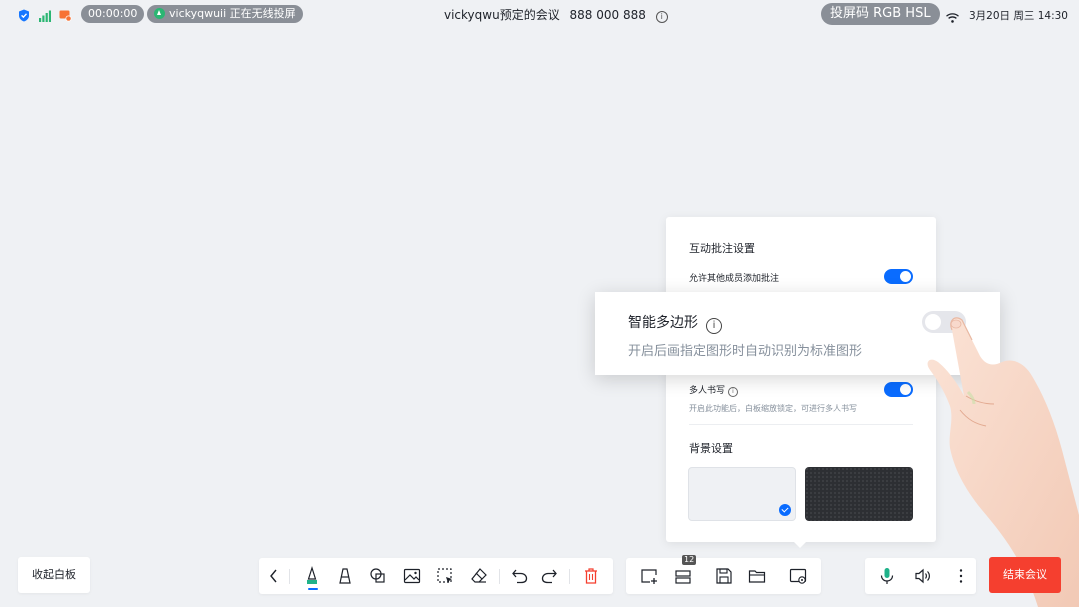  I want to click on drawing-toolbar, so click(436, 576).